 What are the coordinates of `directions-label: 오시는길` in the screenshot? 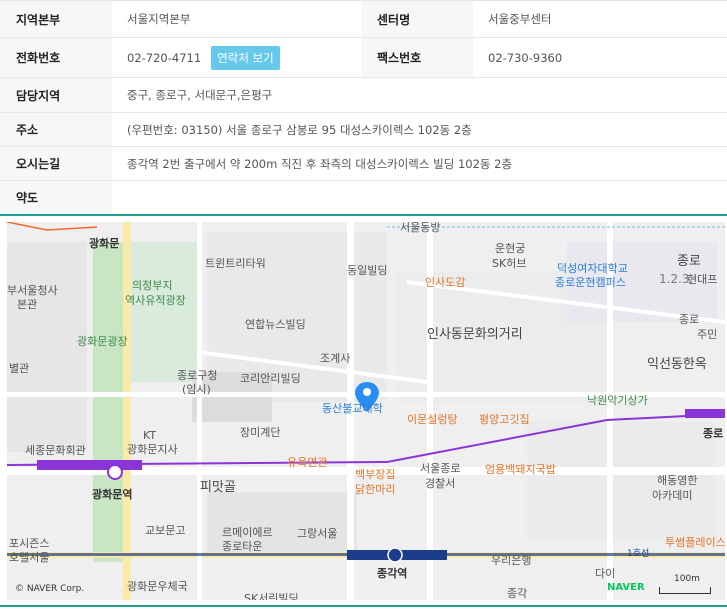 It's located at (56, 163).